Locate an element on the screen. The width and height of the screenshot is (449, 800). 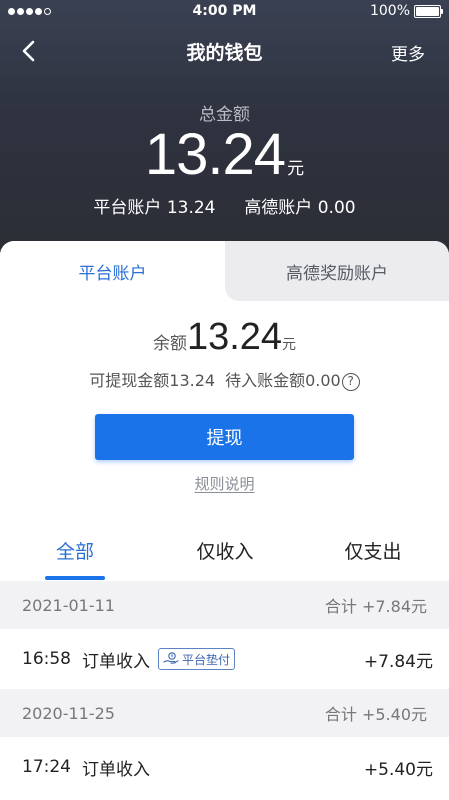
question-circle-icon: ? is located at coordinates (350, 382).